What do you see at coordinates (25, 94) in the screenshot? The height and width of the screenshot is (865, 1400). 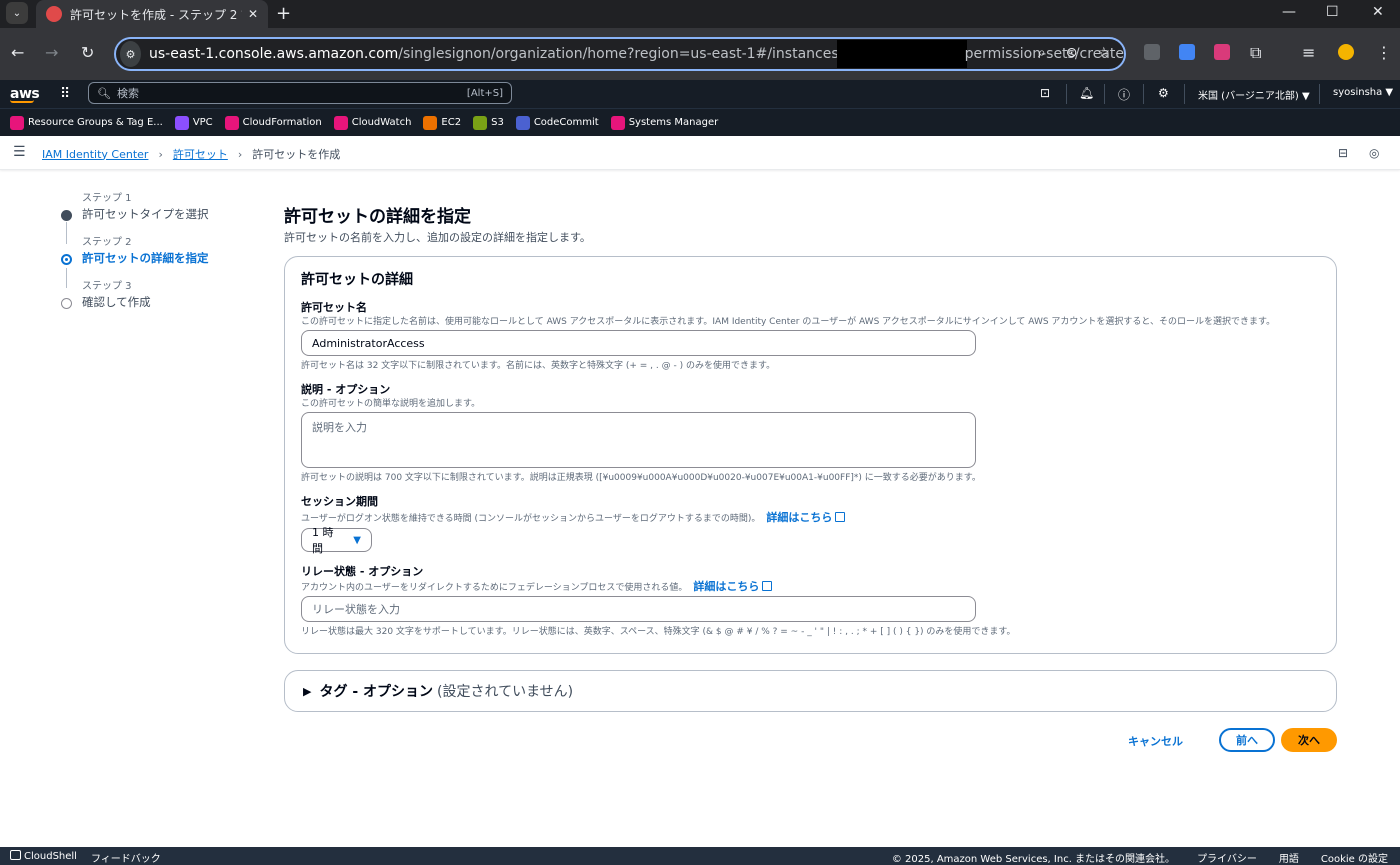 I see `aws-logo: aws` at bounding box center [25, 94].